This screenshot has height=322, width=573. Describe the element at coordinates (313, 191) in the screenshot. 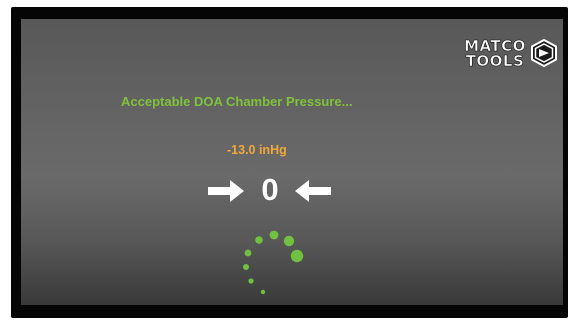

I see `left-arrow-icon` at that location.